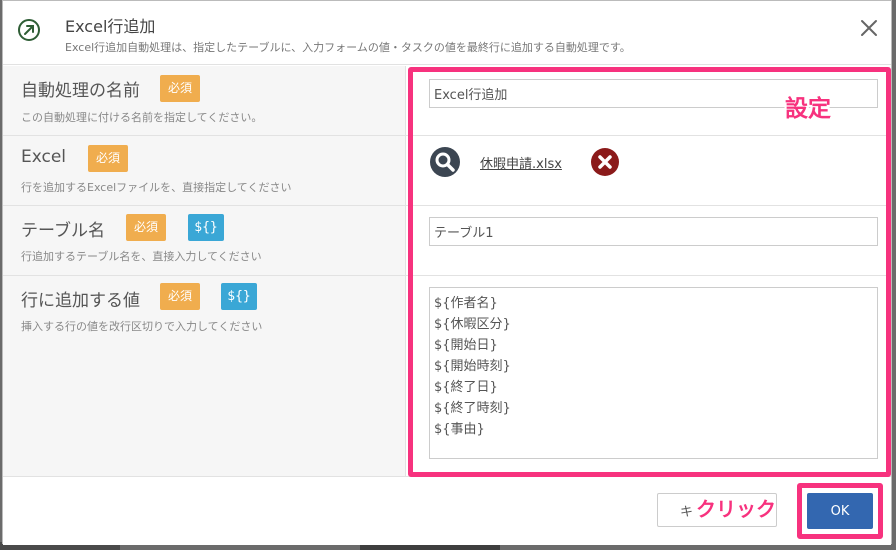  I want to click on search-icon, so click(445, 162).